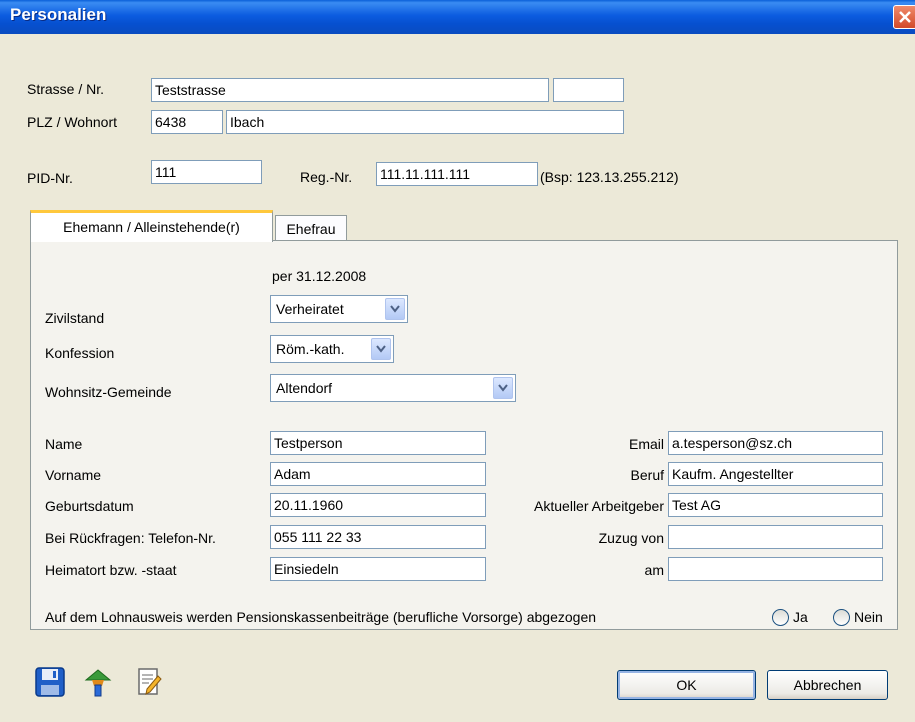  I want to click on tab-ehemann: Ehemann / Alleinstehende(r), so click(151, 226).